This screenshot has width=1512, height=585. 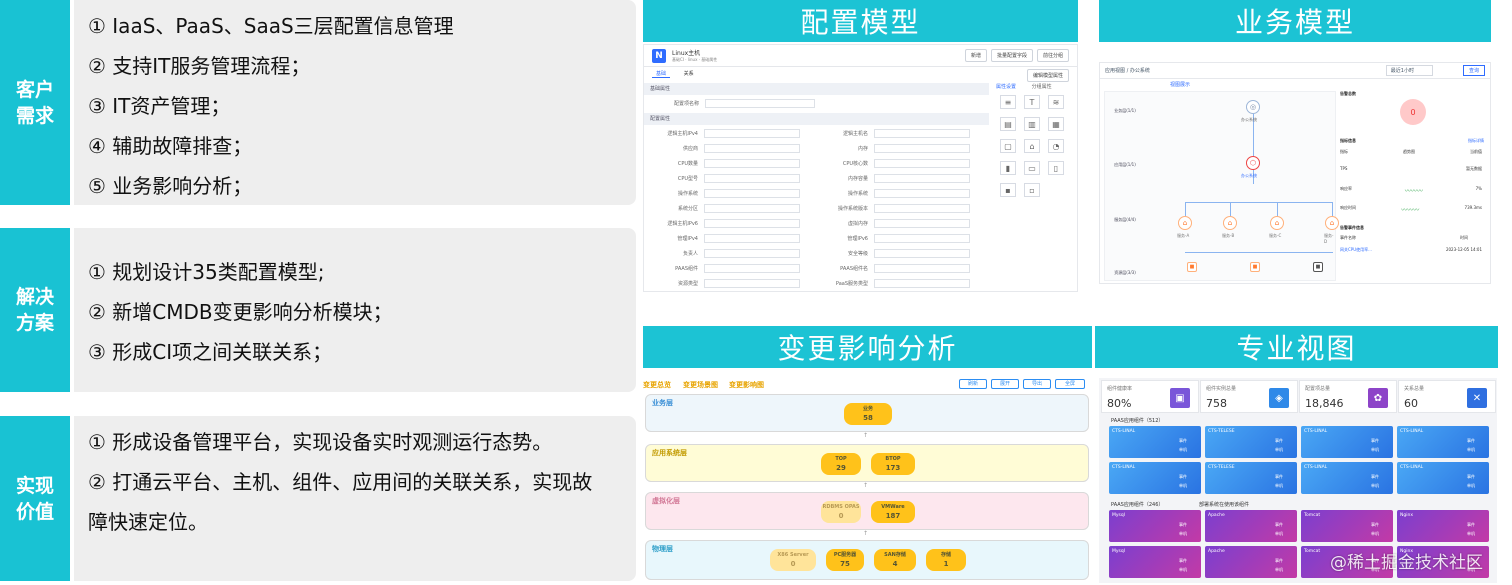 What do you see at coordinates (1253, 107) in the screenshot?
I see `business-node: ◎` at bounding box center [1253, 107].